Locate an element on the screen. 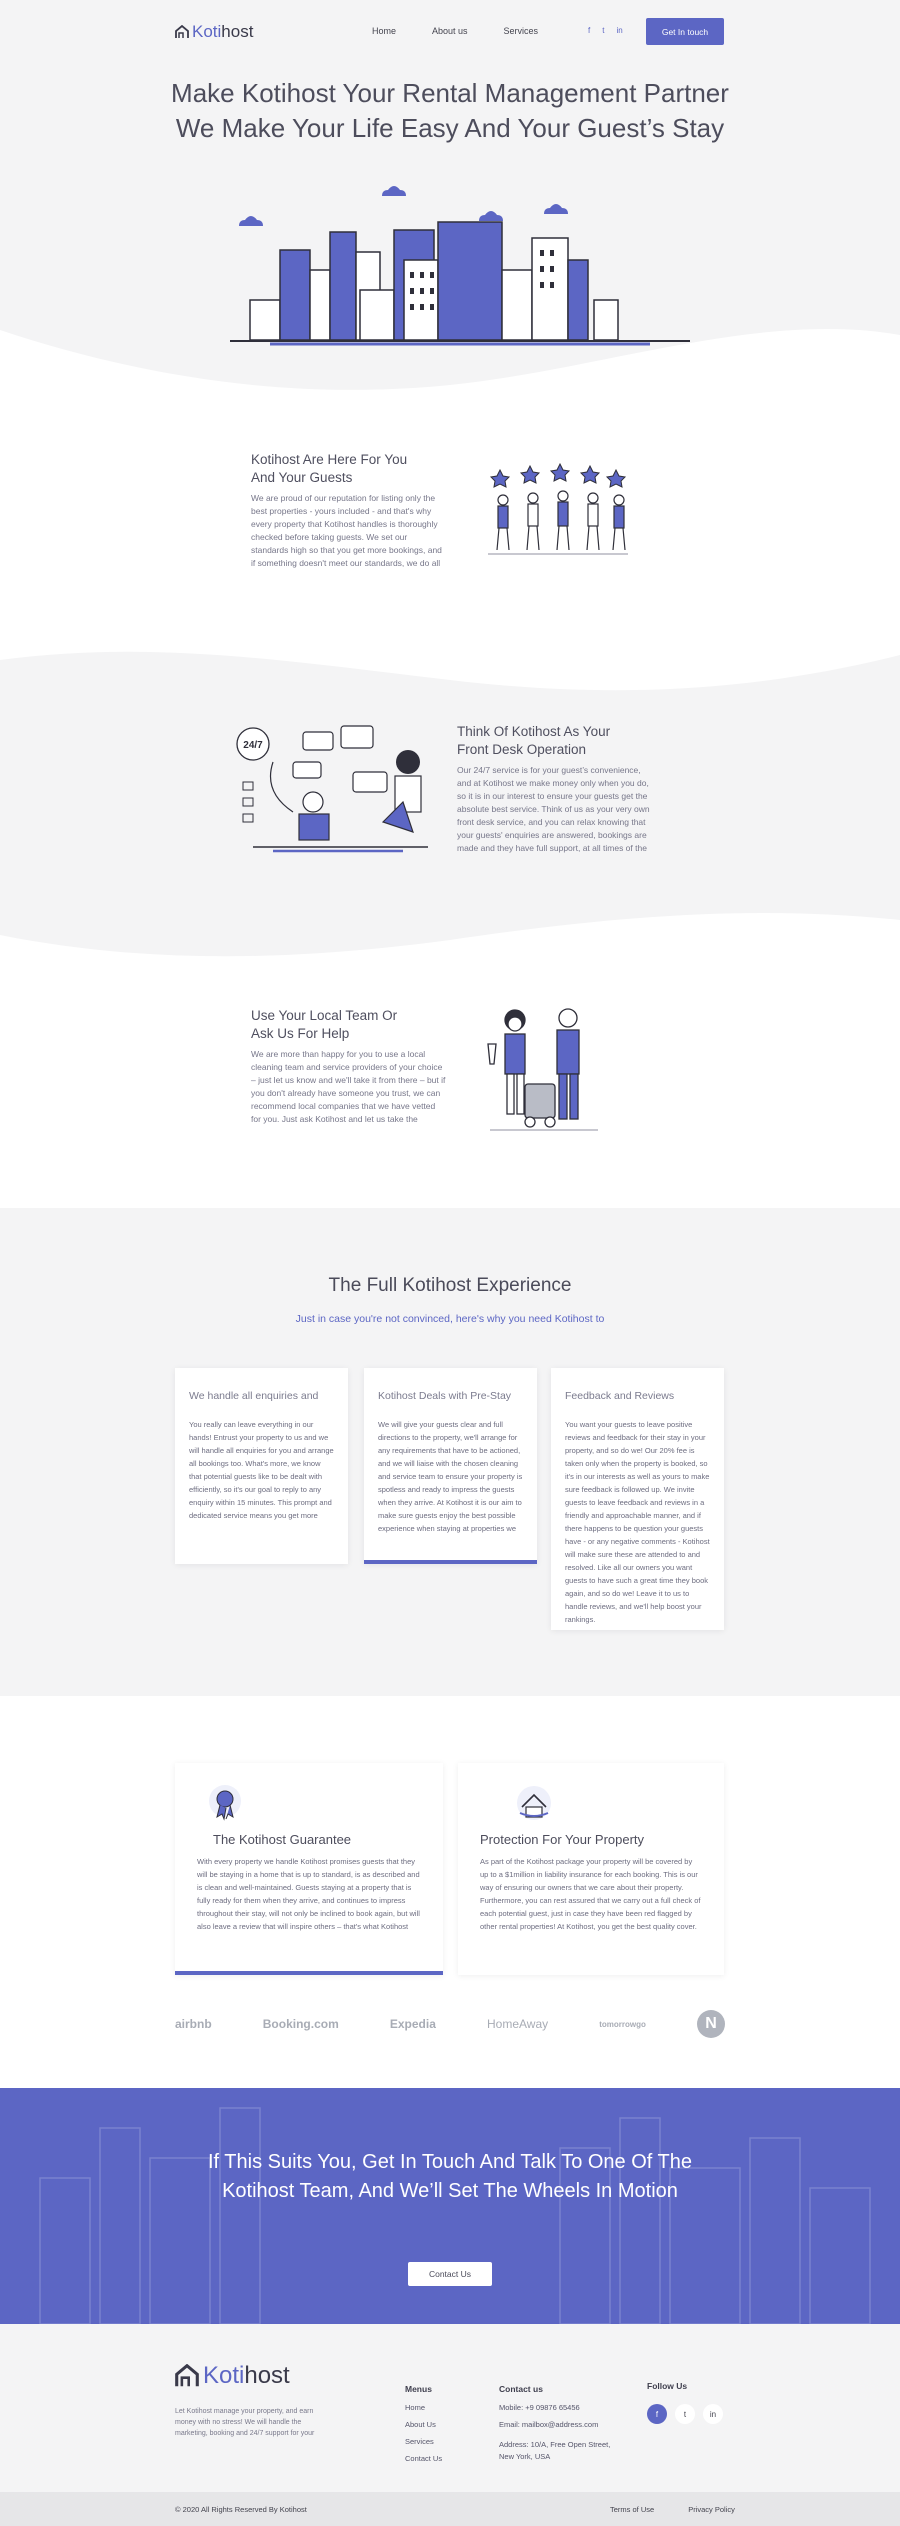 The height and width of the screenshot is (2526, 900). feature-title: Use Your Local Team Or Ask Us For Help is located at coordinates (348, 1025).